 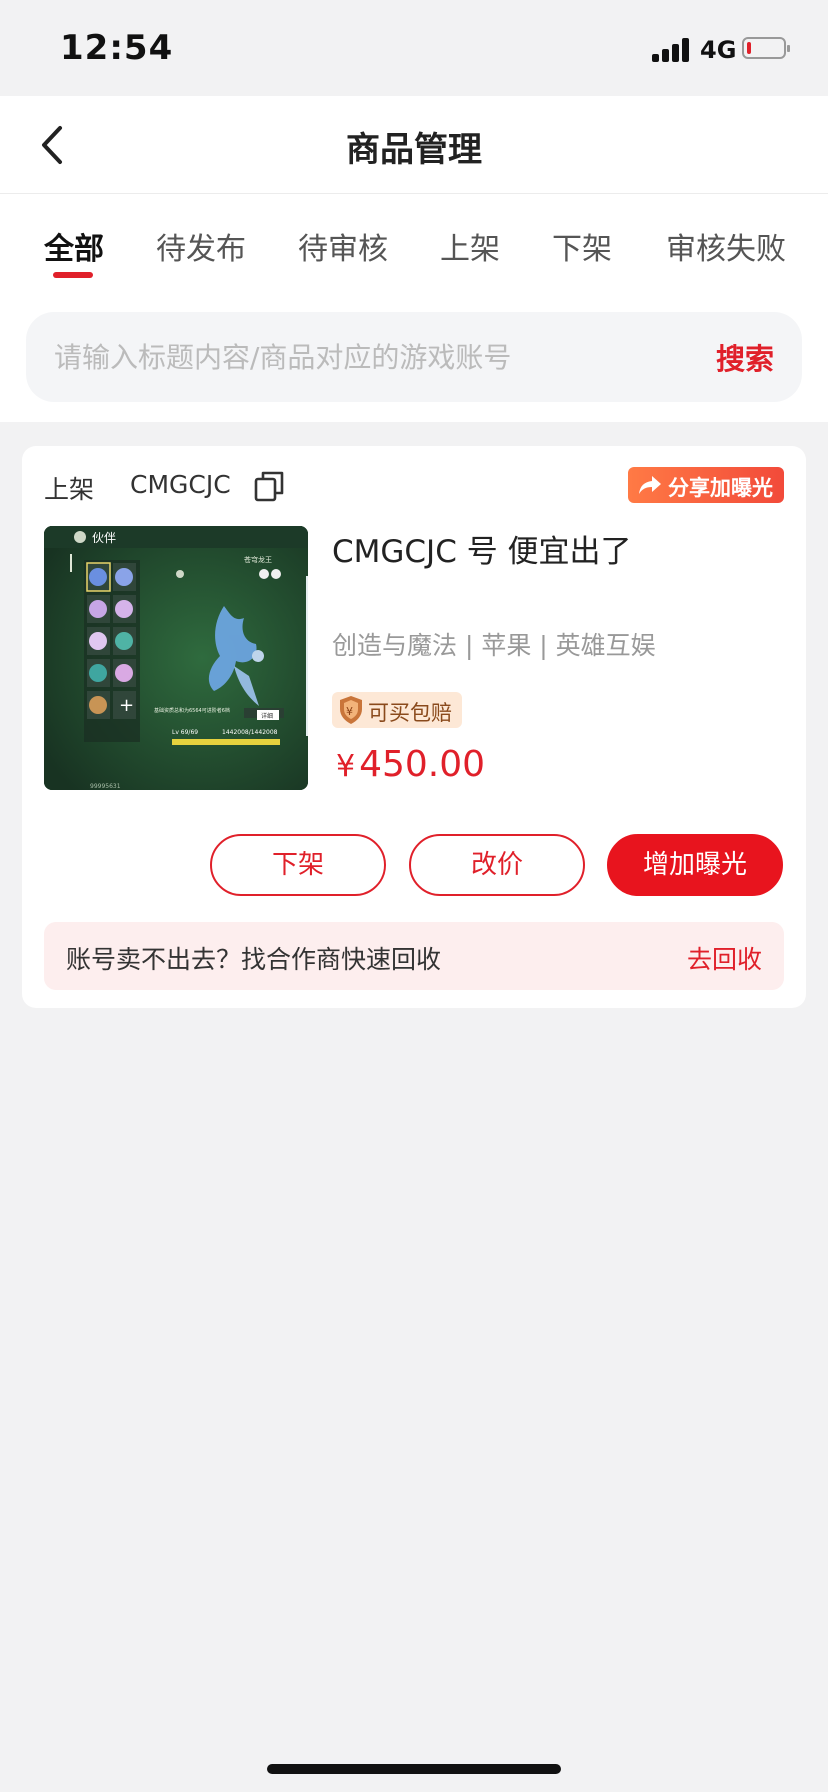 I want to click on share-arrow-icon, so click(x=650, y=485).